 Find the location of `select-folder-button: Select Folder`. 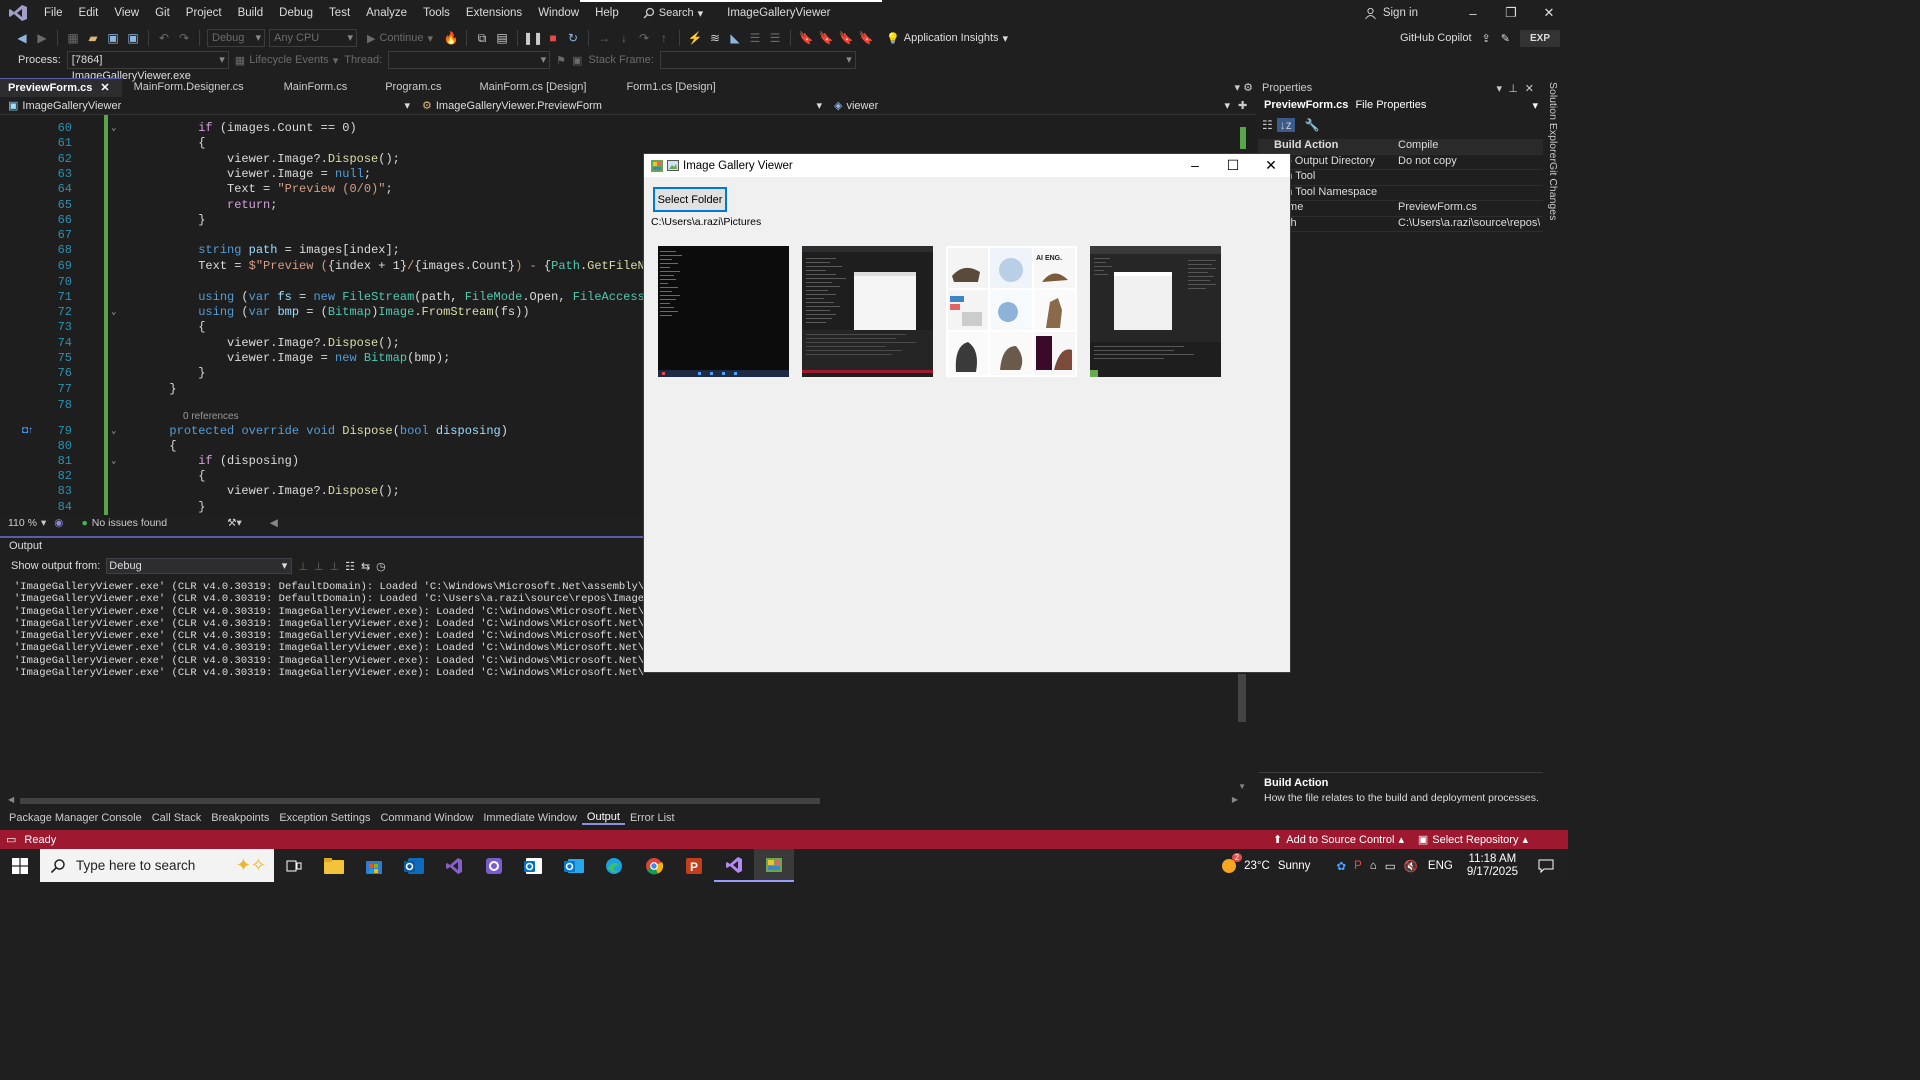

select-folder-button: Select Folder is located at coordinates (690, 199).